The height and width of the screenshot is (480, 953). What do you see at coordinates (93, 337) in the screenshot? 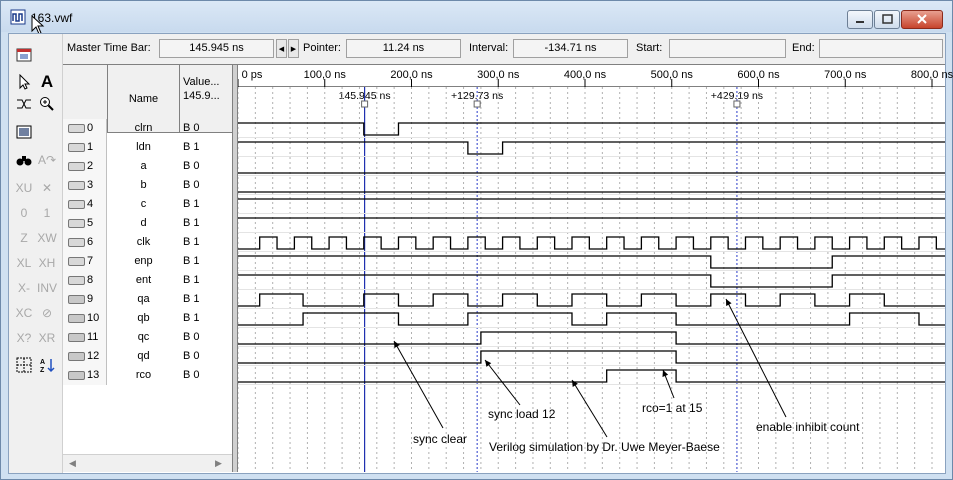
I see `signal-index: 11` at bounding box center [93, 337].